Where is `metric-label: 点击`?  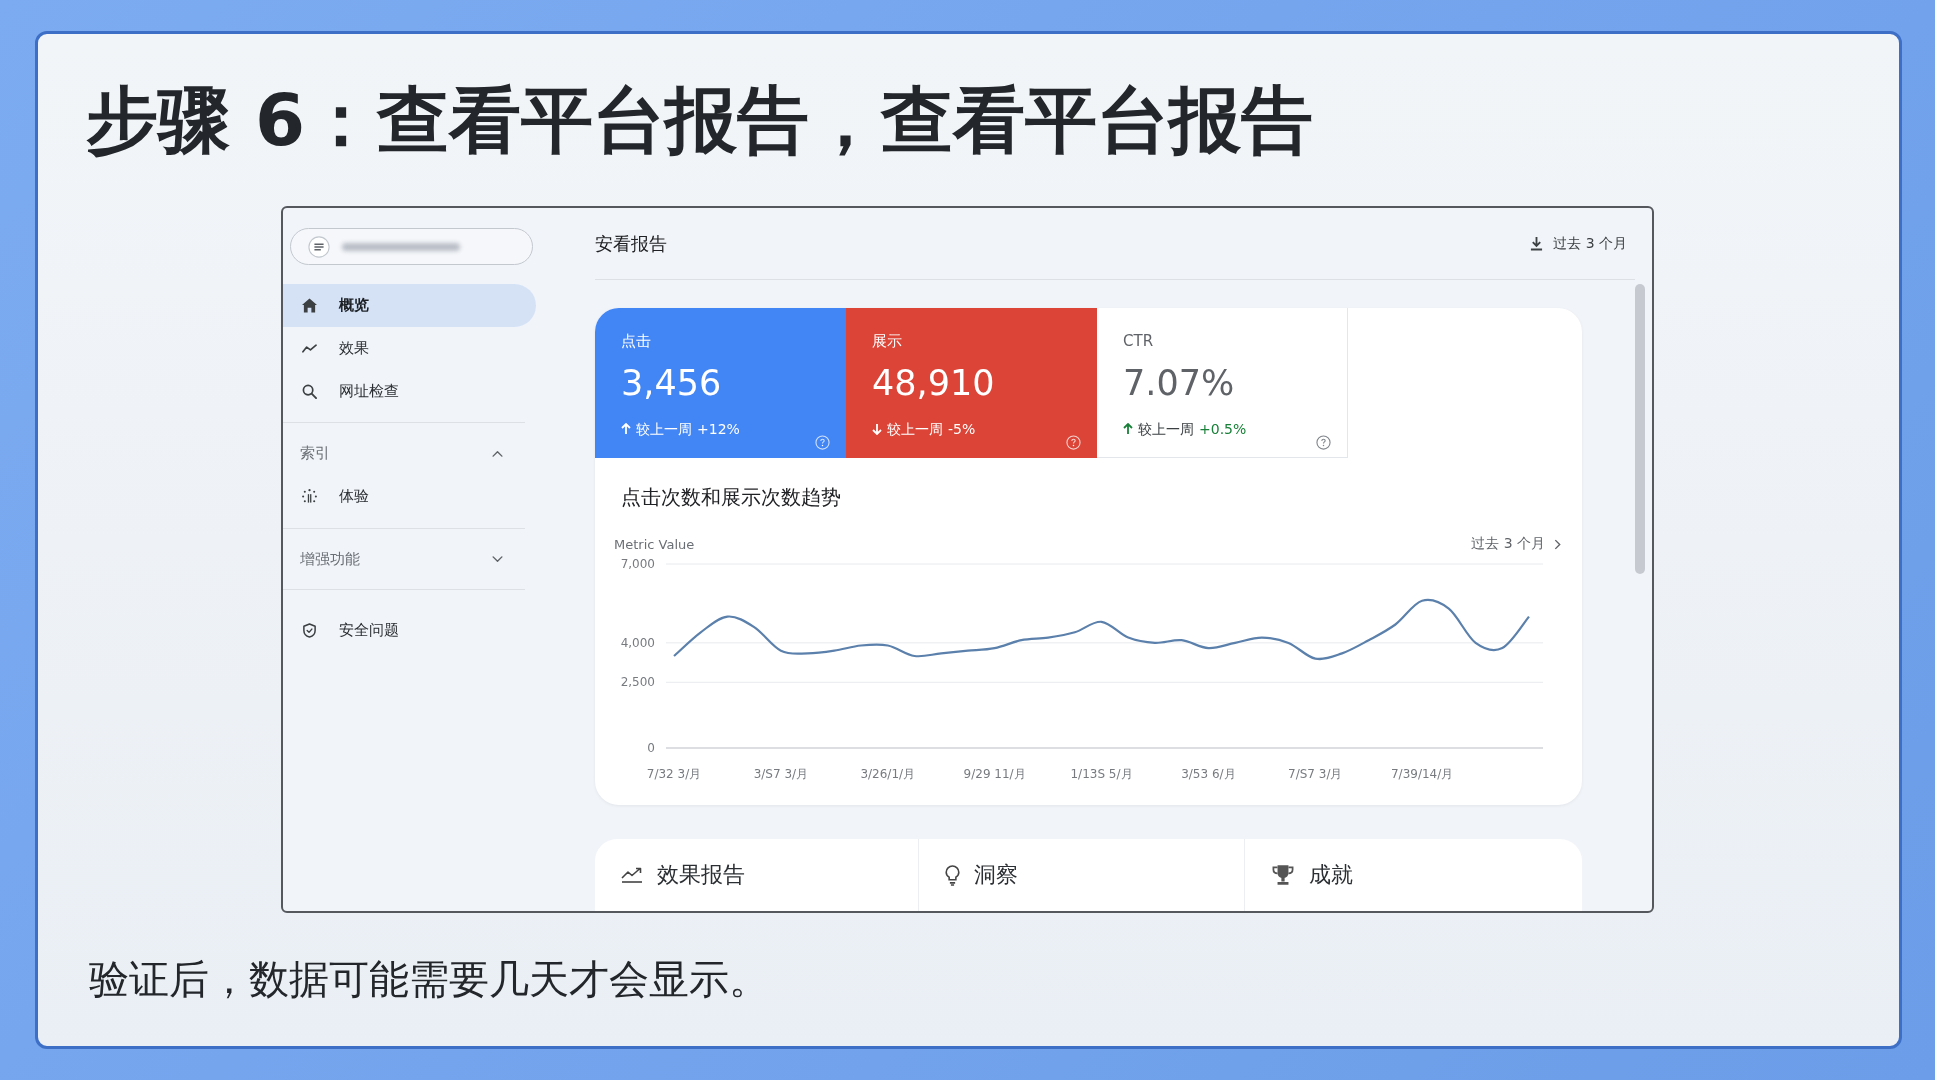 metric-label: 点击 is located at coordinates (636, 341).